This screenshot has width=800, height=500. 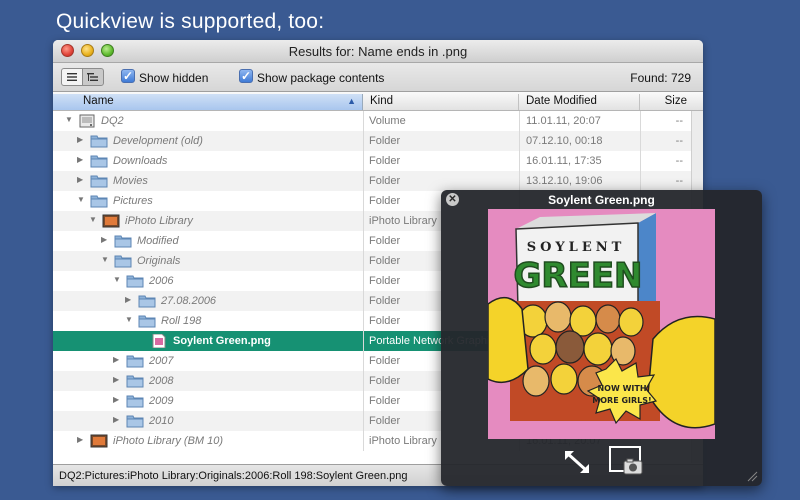 I want to click on png-file-icon, so click(x=159, y=341).